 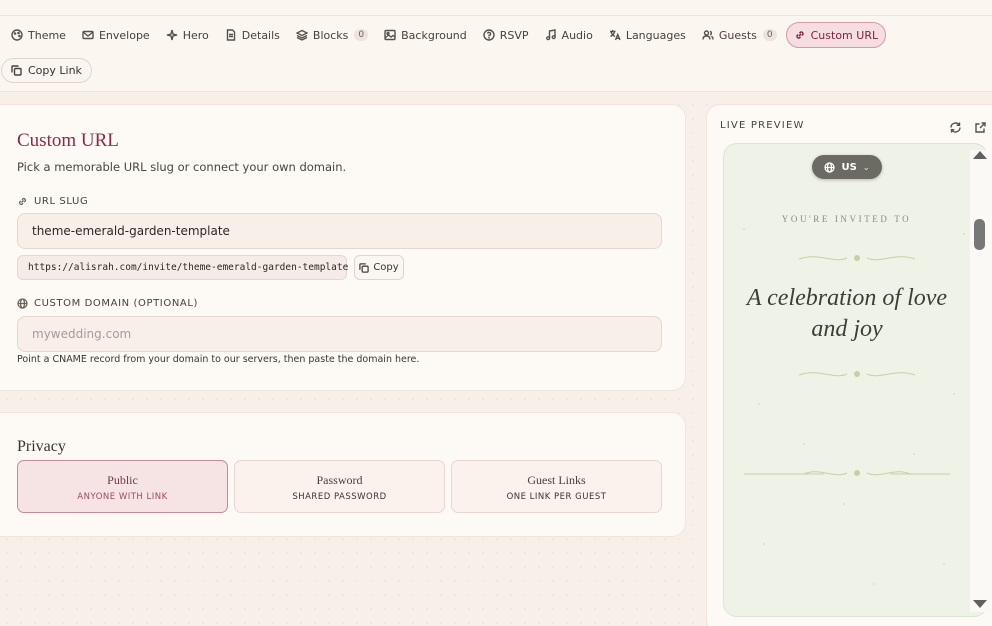 I want to click on tab-guests: Guests 0, so click(x=739, y=35).